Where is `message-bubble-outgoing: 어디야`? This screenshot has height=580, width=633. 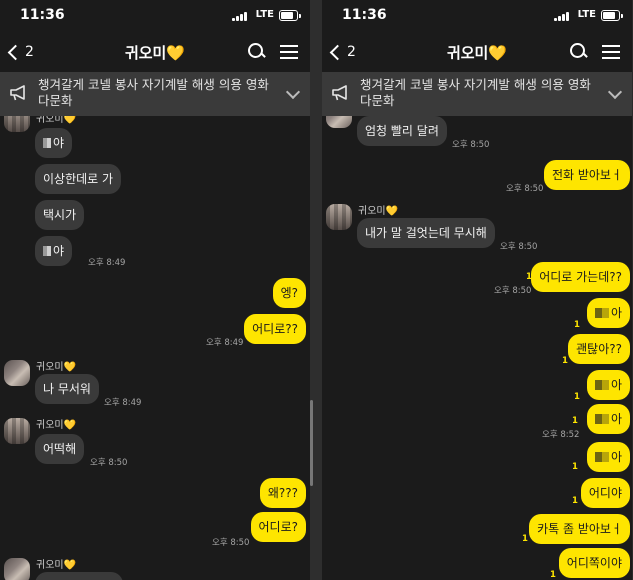 message-bubble-outgoing: 어디야 is located at coordinates (605, 493).